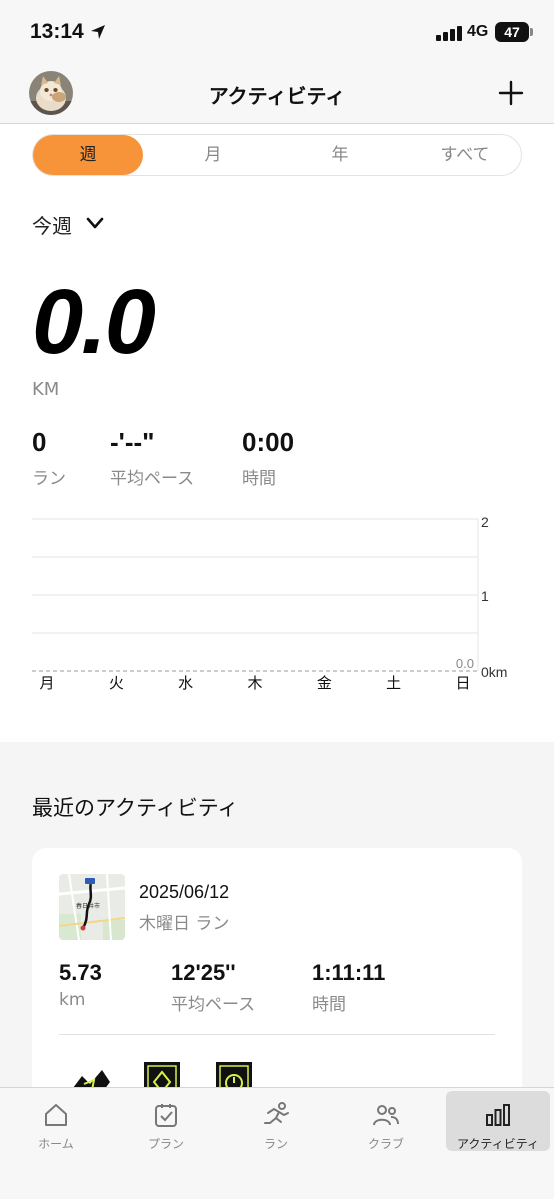 The height and width of the screenshot is (1199, 554). Describe the element at coordinates (277, 1034) in the screenshot. I see `card-divider` at that location.